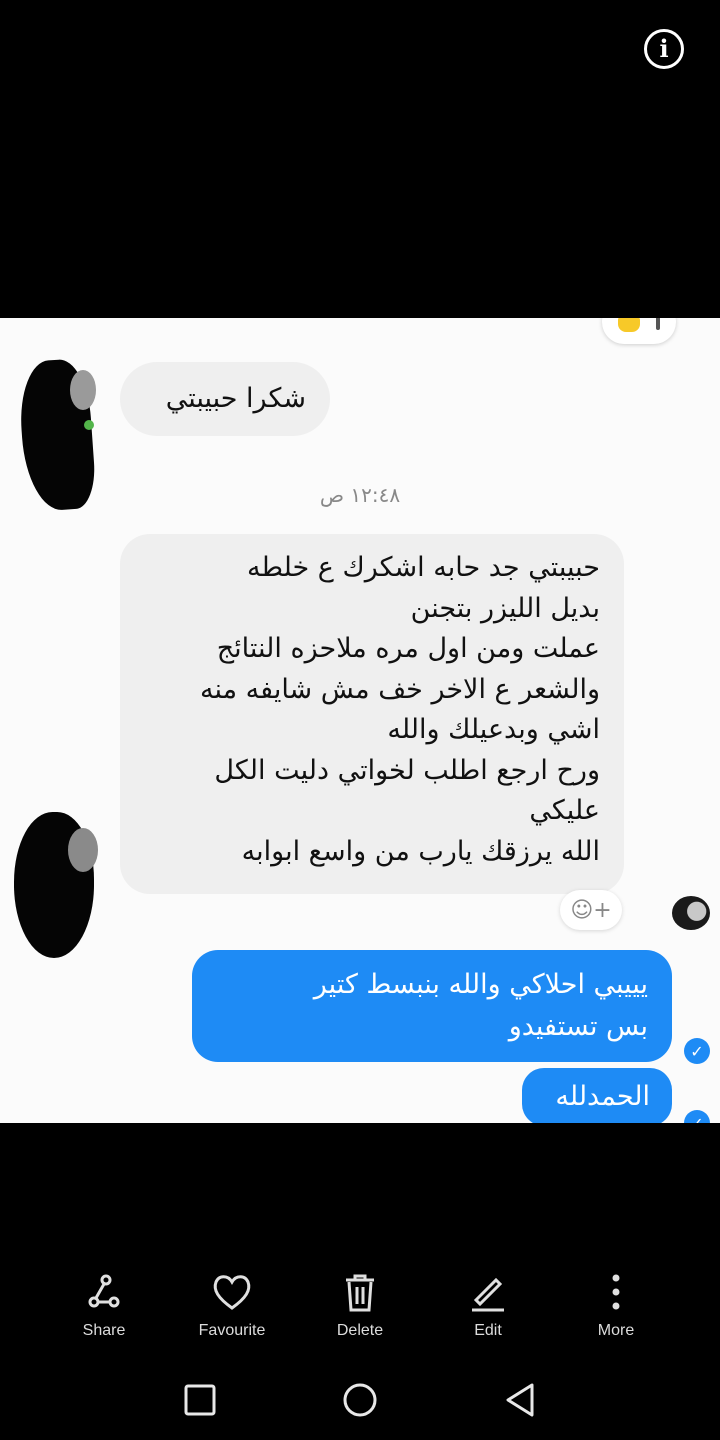  I want to click on outgoing-message-bubble: الحمدلله, so click(597, 1095).